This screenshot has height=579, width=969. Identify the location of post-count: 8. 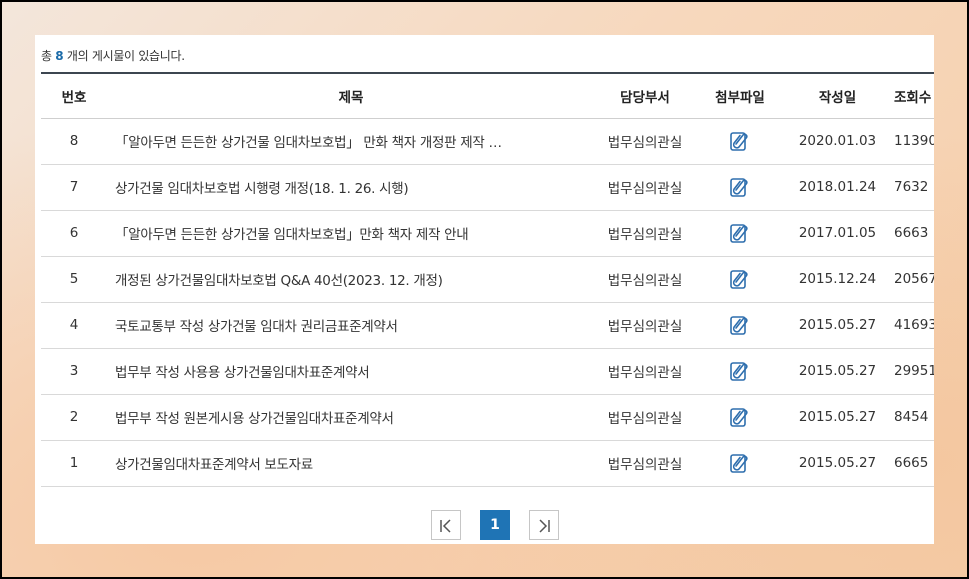
(59, 56).